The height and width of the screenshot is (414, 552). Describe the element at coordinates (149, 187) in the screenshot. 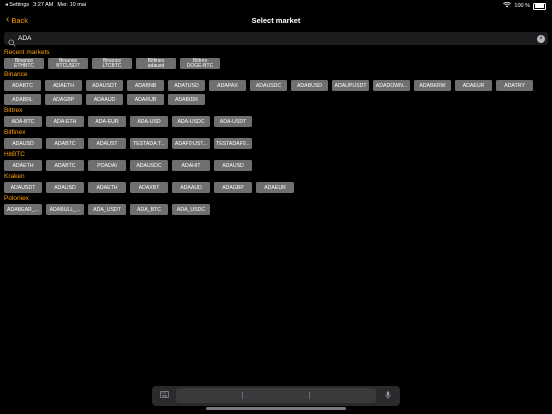

I see `market-chip: ADAXBT` at that location.